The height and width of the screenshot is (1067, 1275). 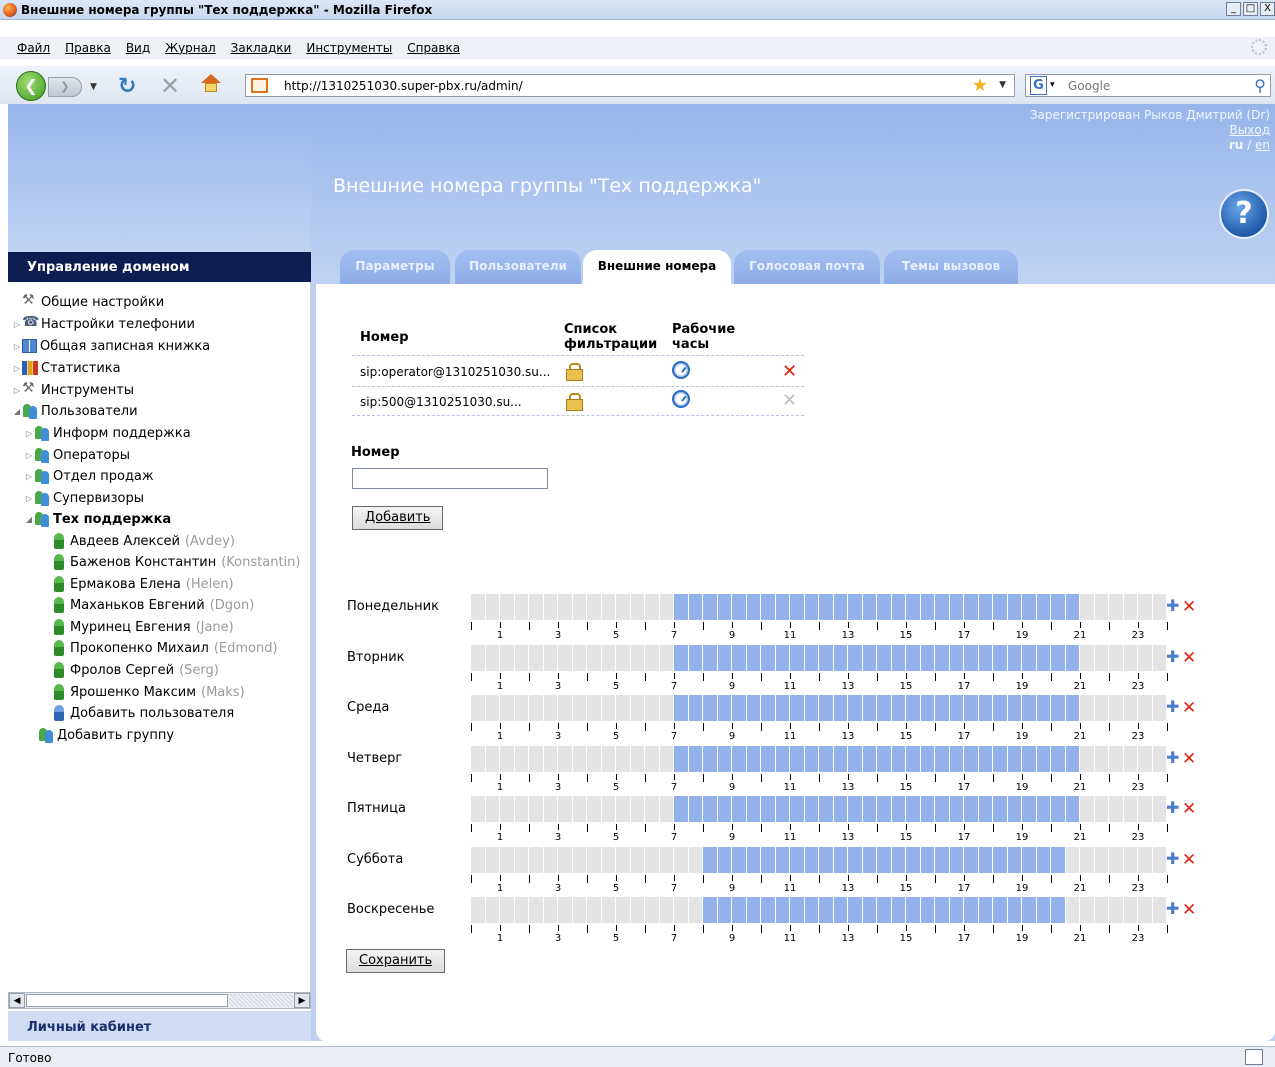 I want to click on lang-en-link: en, so click(x=1262, y=145).